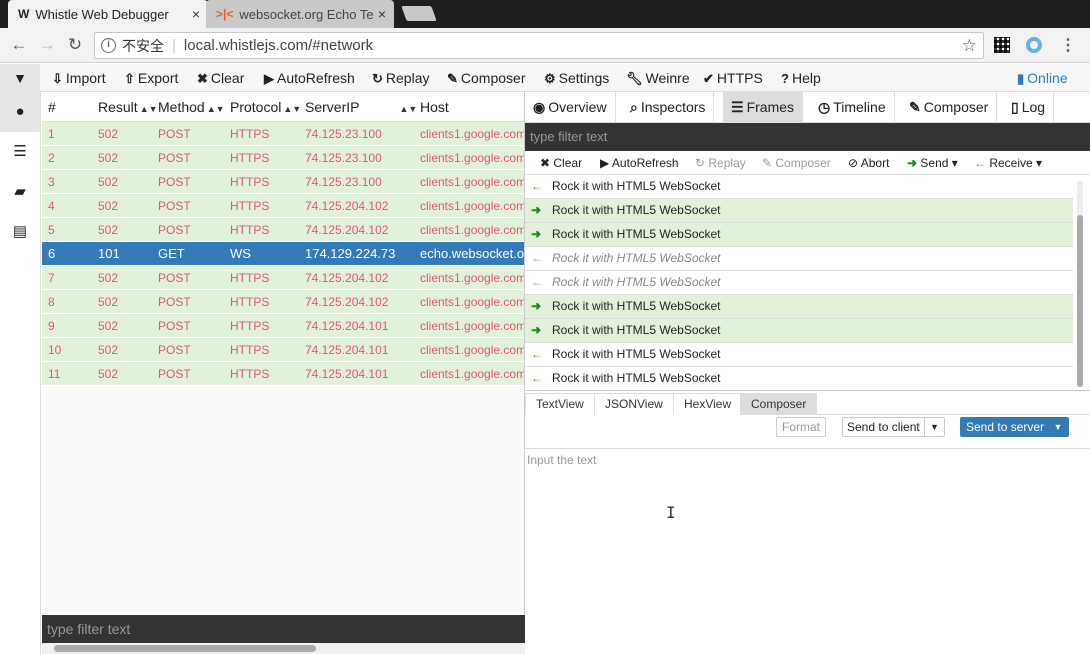  What do you see at coordinates (51, 206) in the screenshot?
I see `cell-num: 4` at bounding box center [51, 206].